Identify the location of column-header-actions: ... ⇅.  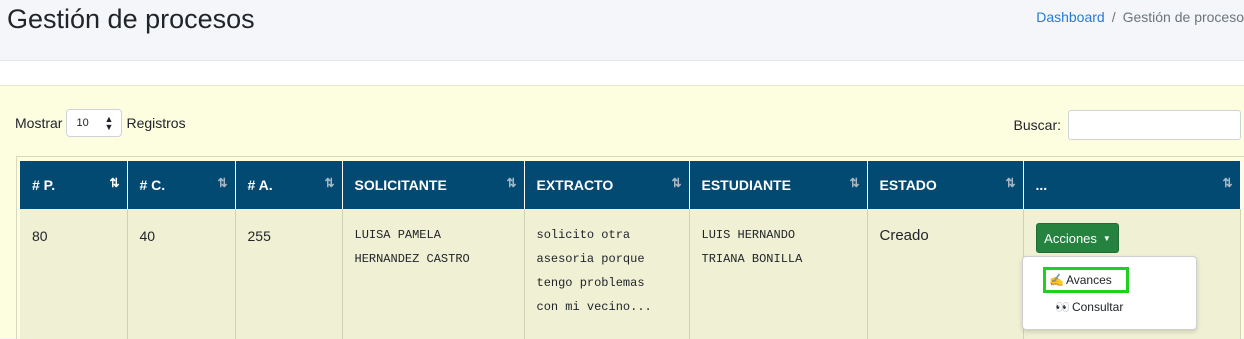
(1132, 185).